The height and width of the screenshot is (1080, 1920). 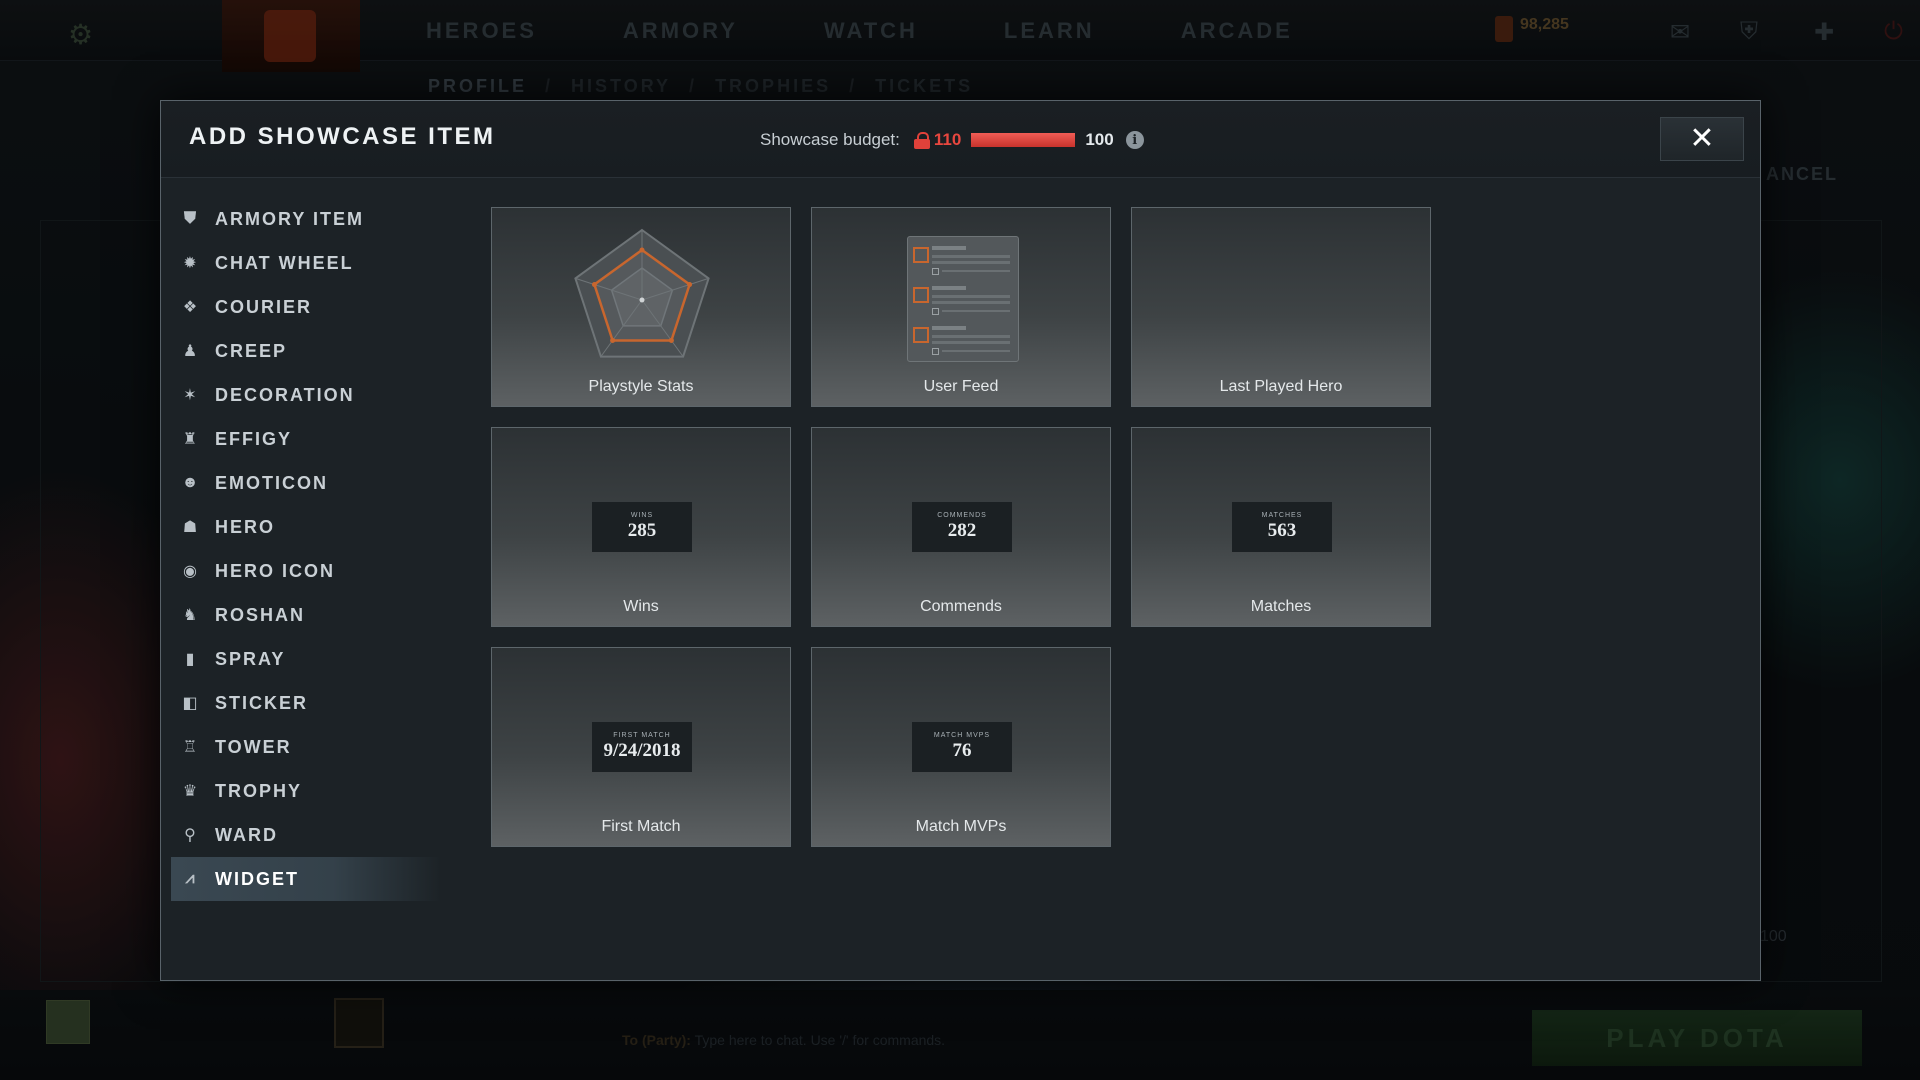 What do you see at coordinates (1282, 515) in the screenshot?
I see `stat-caption: MATCHES` at bounding box center [1282, 515].